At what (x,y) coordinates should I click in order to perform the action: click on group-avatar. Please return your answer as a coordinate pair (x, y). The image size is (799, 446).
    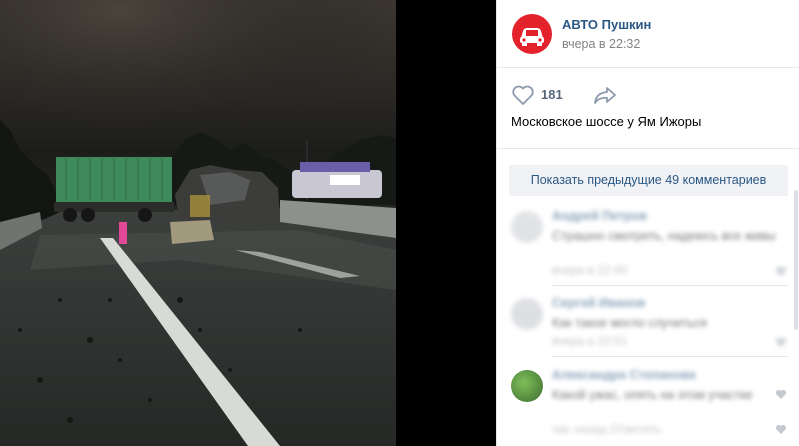
    Looking at the image, I should click on (532, 34).